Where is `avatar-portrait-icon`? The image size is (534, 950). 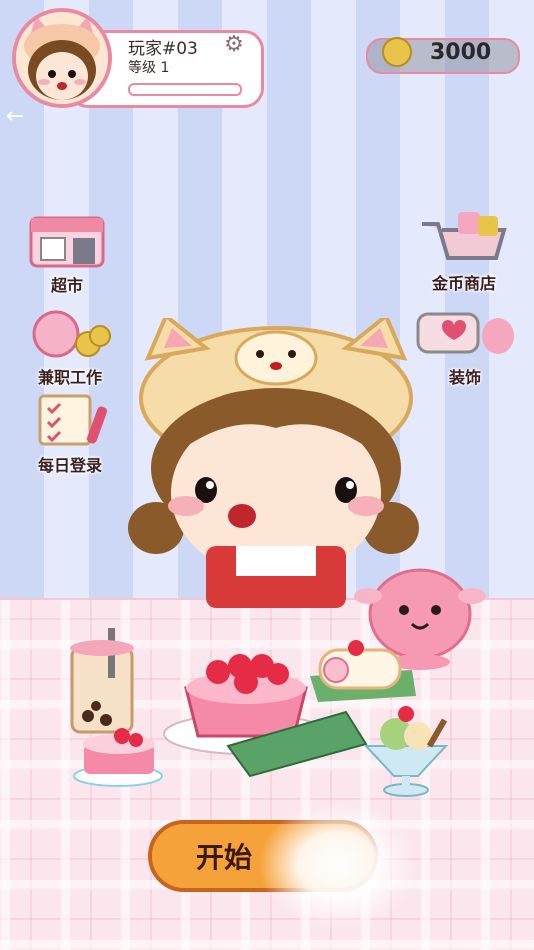 avatar-portrait-icon is located at coordinates (62, 58).